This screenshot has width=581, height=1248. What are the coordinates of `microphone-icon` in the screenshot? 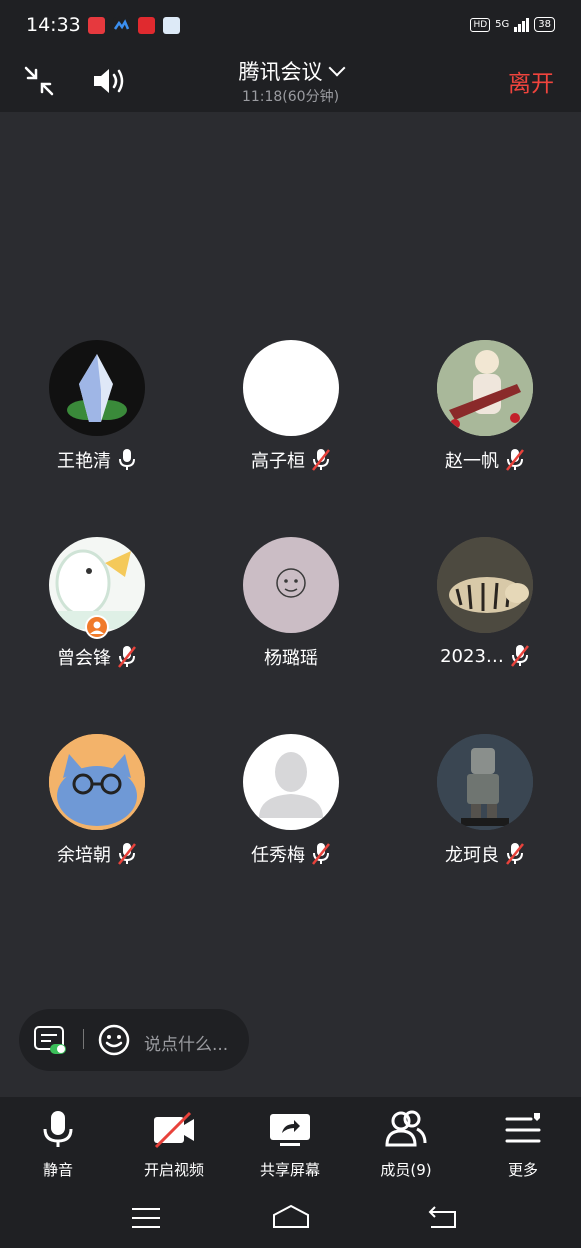 It's located at (58, 1129).